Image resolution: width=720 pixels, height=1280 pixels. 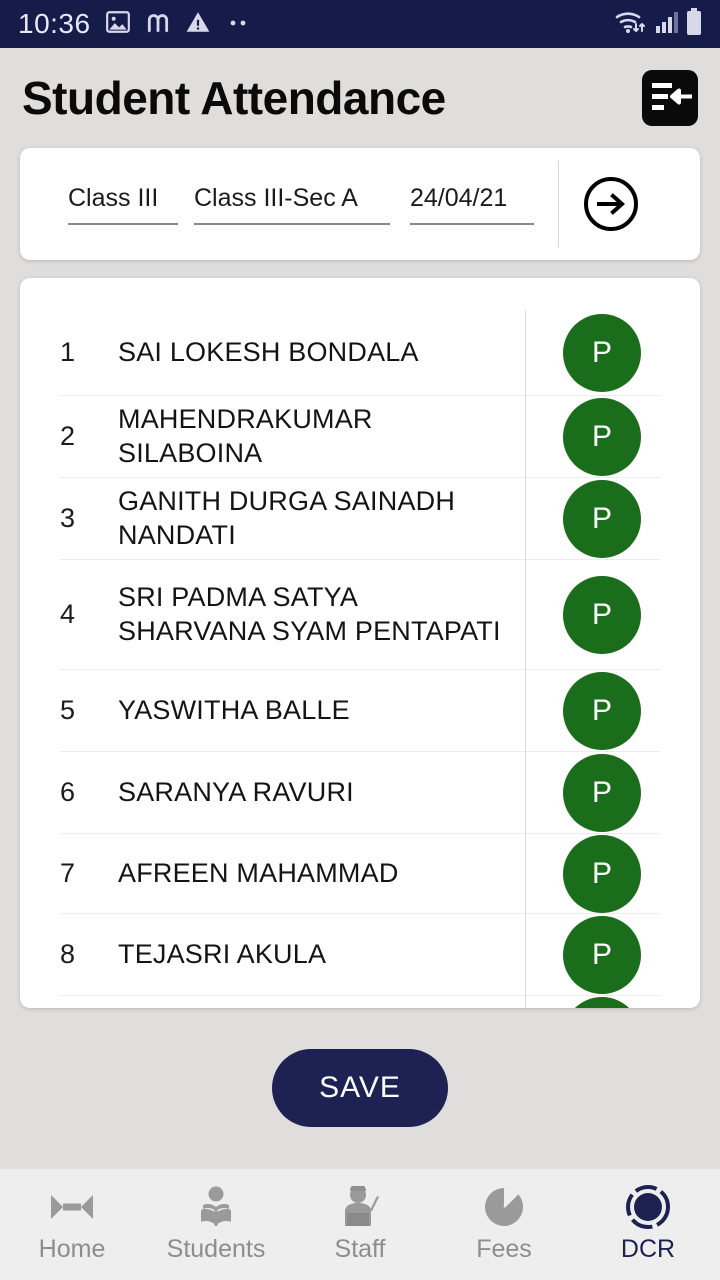 What do you see at coordinates (238, 24) in the screenshot?
I see `more-dots-icon` at bounding box center [238, 24].